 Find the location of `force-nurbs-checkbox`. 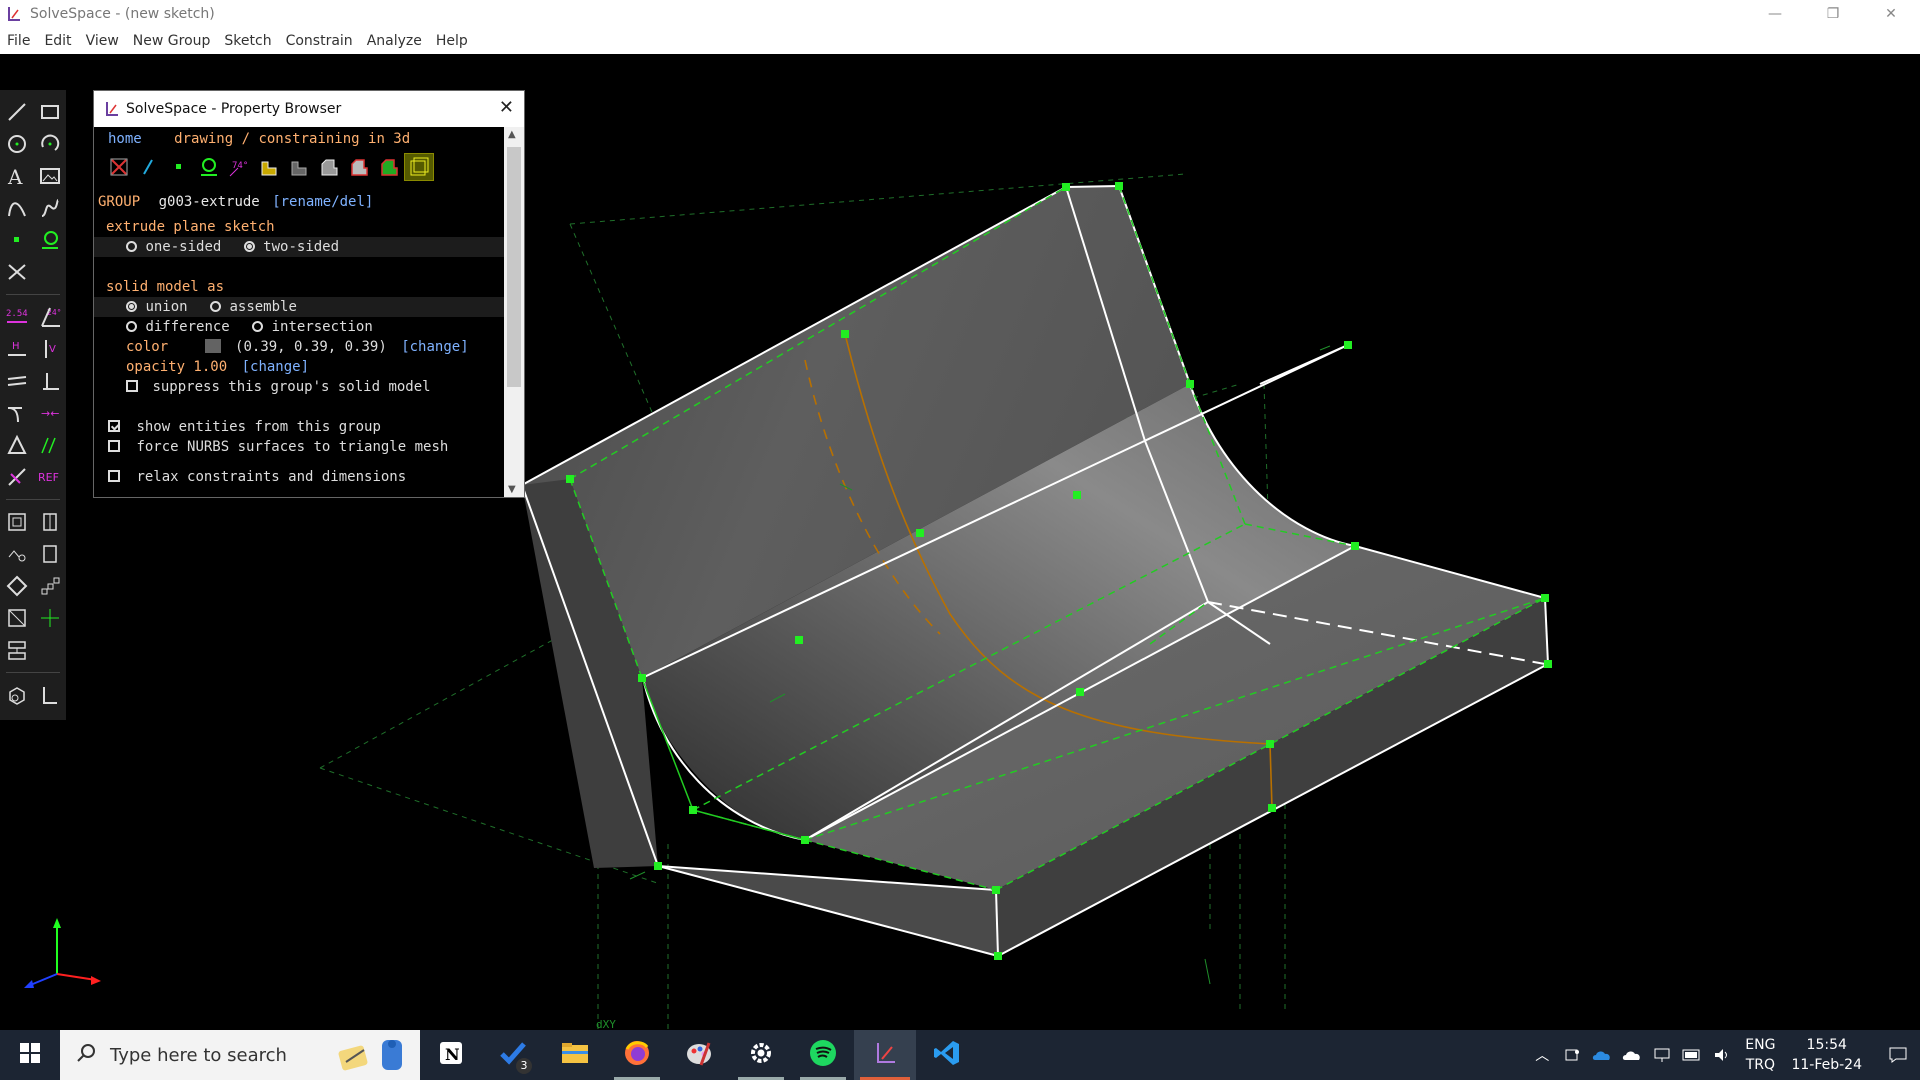

force-nurbs-checkbox is located at coordinates (114, 446).